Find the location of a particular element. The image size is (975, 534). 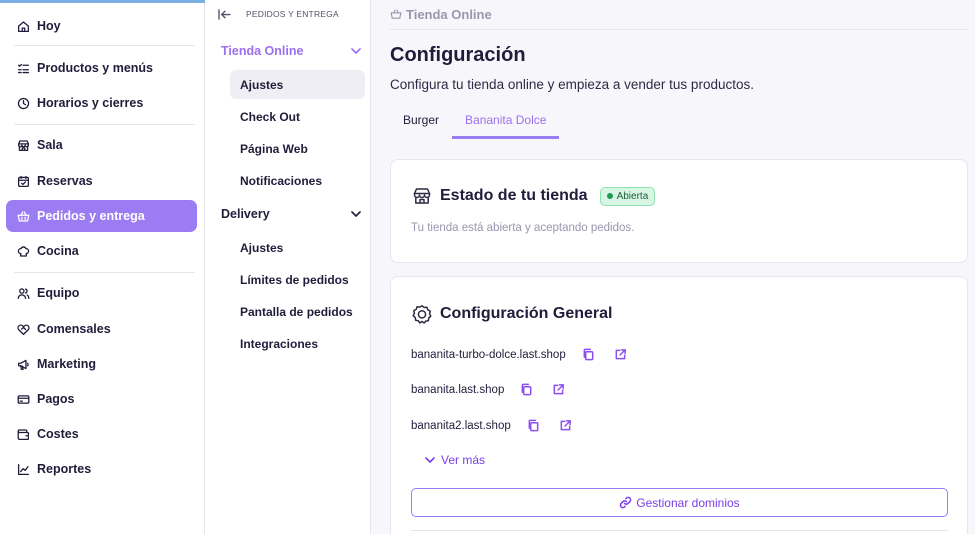

list-check-icon is located at coordinates (23, 68).